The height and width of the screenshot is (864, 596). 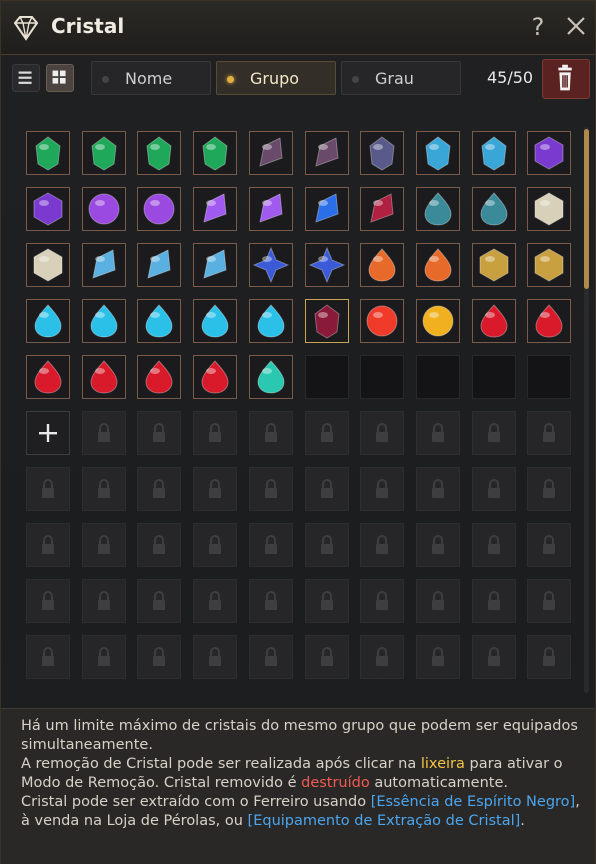 I want to click on crystal-slot-gold-orb, so click(x=438, y=321).